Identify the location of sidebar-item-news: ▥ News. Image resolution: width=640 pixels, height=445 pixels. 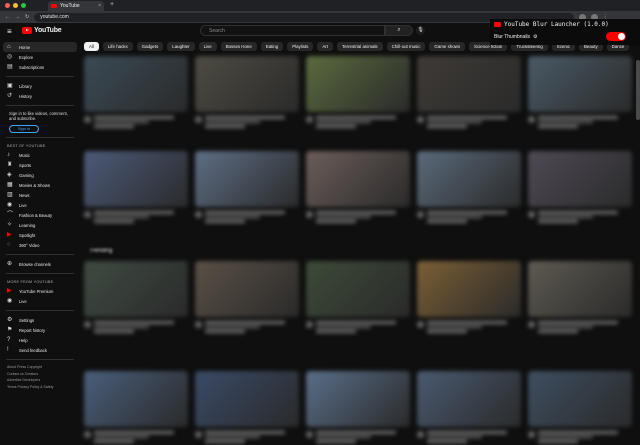
(40, 195).